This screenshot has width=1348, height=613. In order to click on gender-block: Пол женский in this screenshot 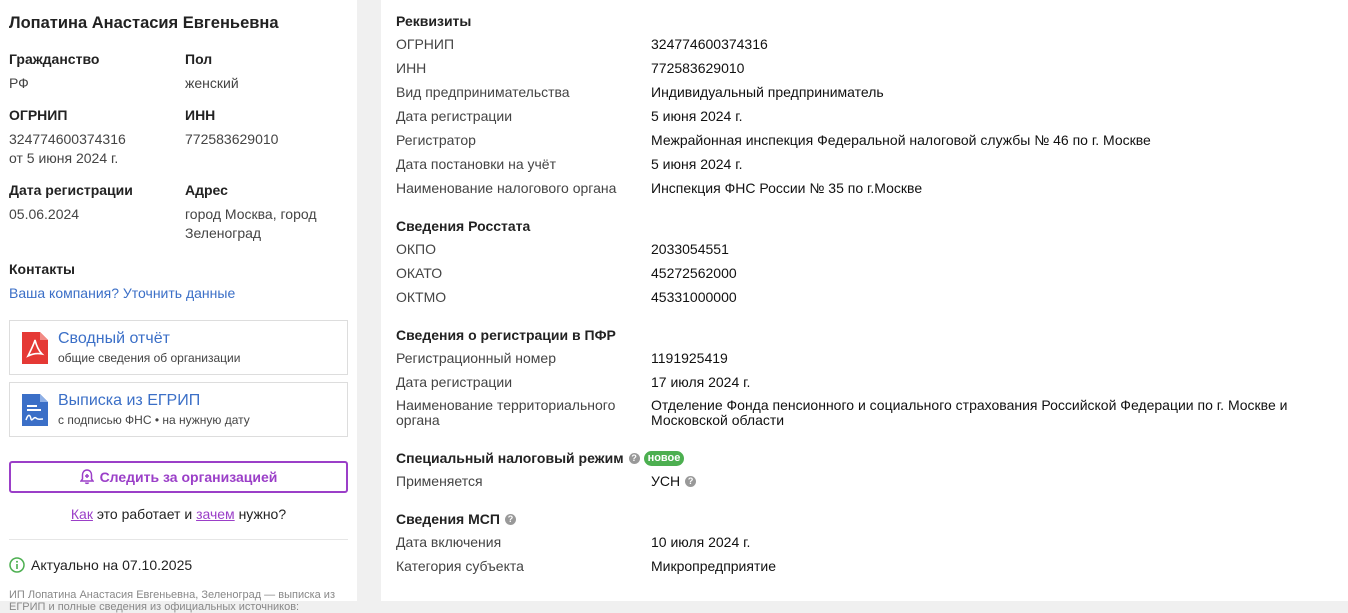, I will do `click(263, 71)`.